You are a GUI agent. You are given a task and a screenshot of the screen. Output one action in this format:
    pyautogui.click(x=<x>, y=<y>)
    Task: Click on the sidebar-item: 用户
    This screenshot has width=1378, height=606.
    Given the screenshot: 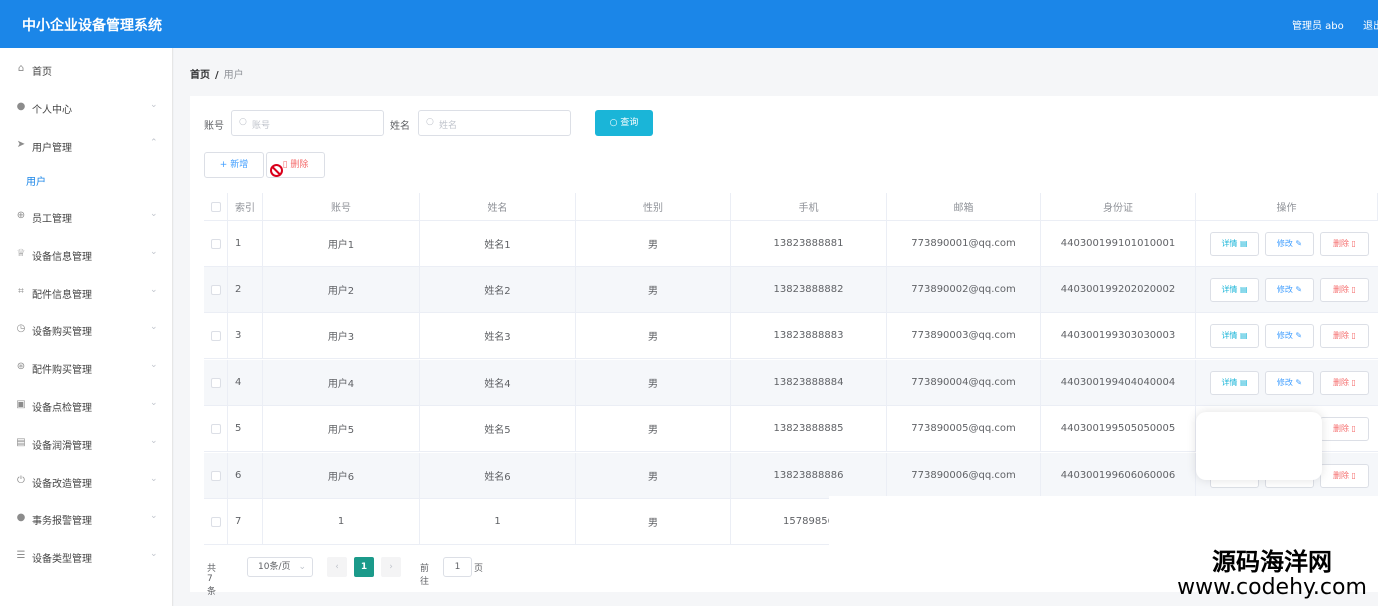 What is the action you would take?
    pyautogui.click(x=86, y=179)
    